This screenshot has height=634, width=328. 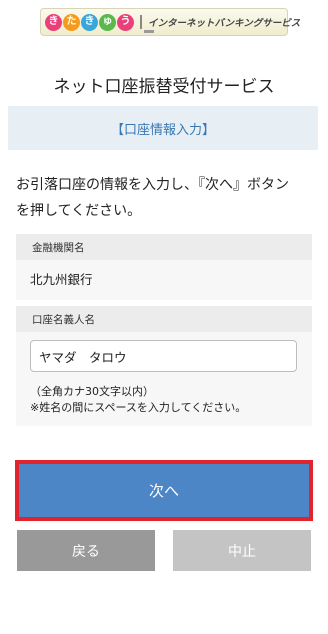 I want to click on instructions: お引落口座の情報を入力し、『次へ』ボタン を押してください。, so click(x=165, y=198).